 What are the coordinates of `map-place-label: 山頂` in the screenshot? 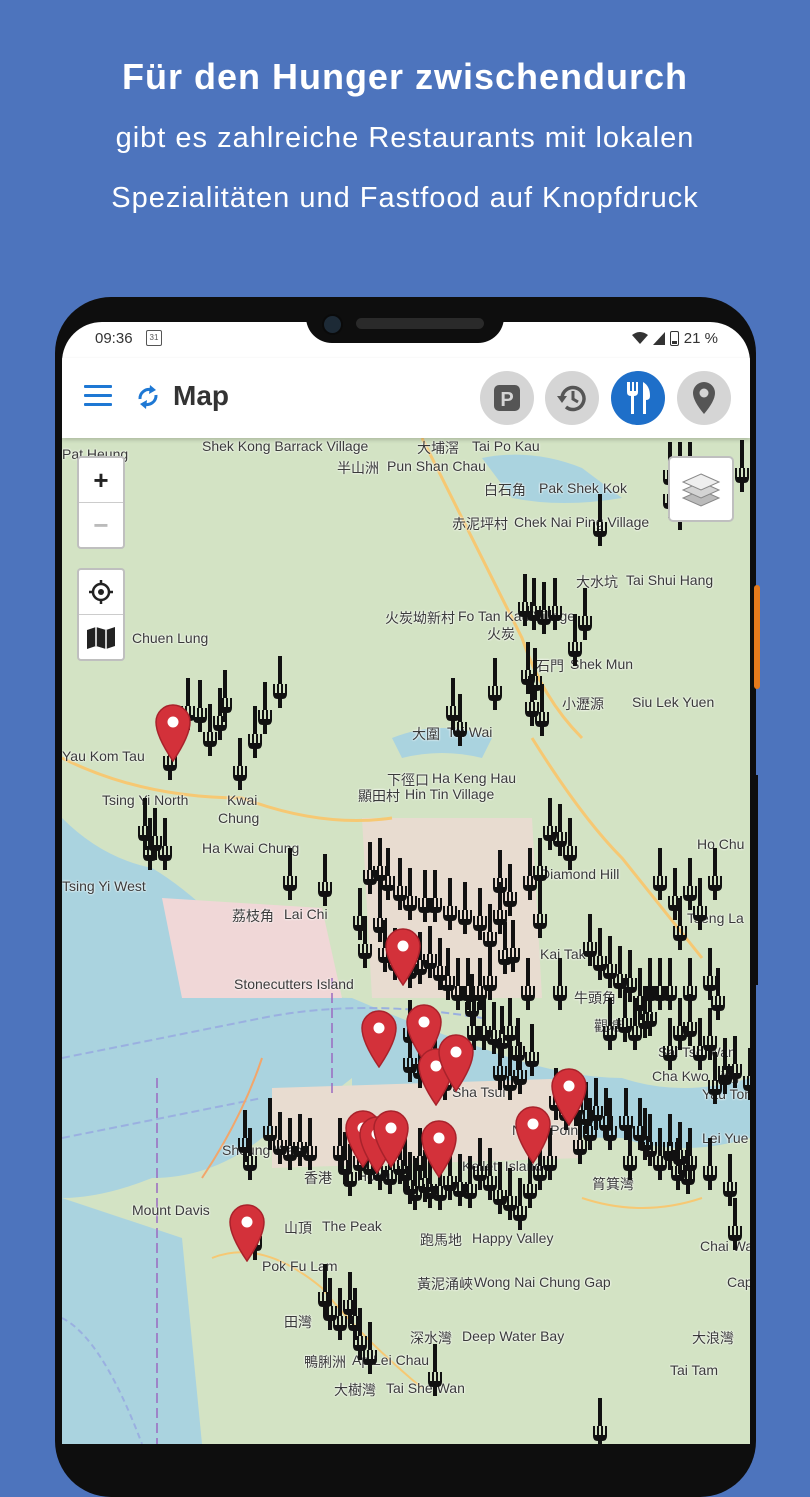 It's located at (298, 1228).